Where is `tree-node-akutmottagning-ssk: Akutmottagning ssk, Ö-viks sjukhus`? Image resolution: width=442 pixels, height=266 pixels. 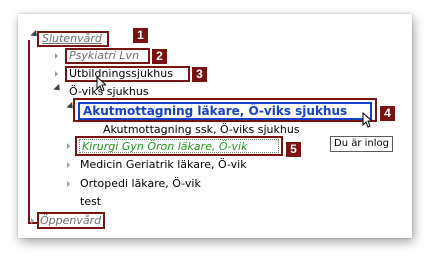
tree-node-akutmottagning-ssk: Akutmottagning ssk, Ö-viks sjukhus is located at coordinates (201, 129).